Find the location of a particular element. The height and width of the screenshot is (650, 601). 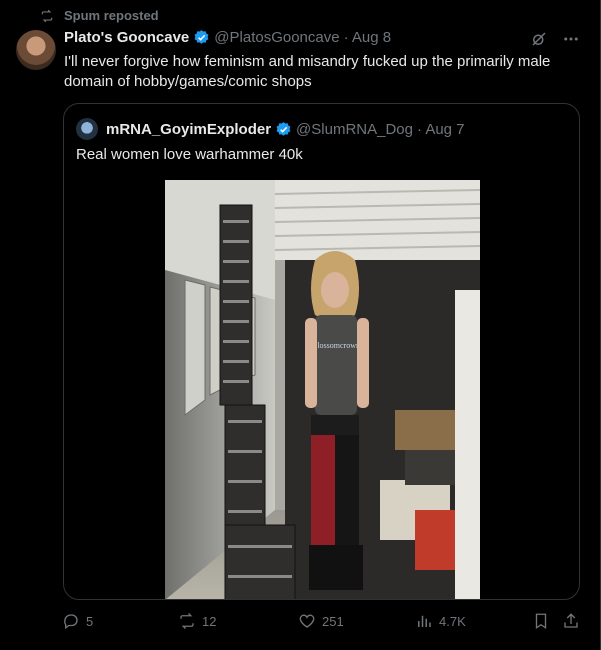

quote-text: Real women love warhammer 40k is located at coordinates (189, 154).